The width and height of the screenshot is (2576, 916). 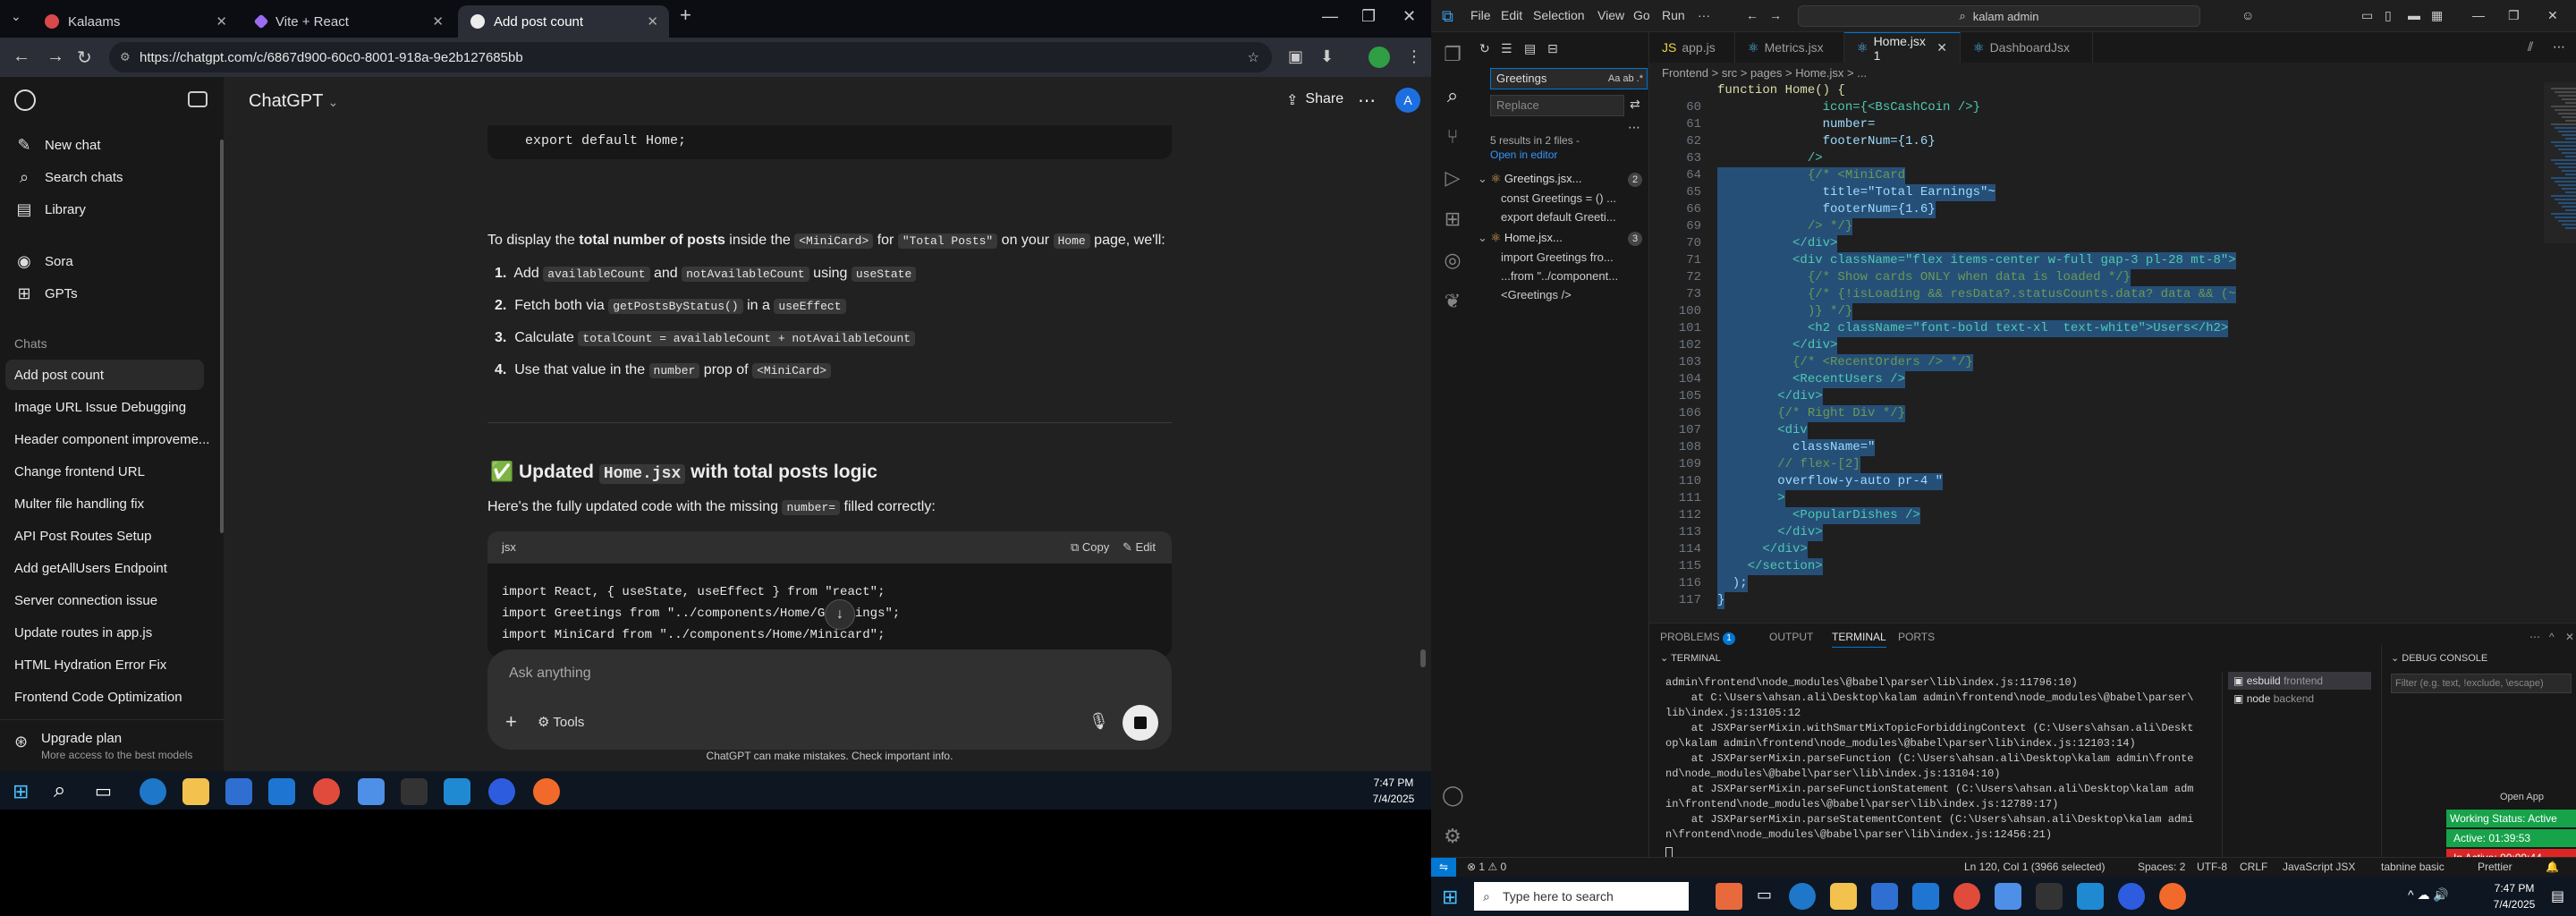 What do you see at coordinates (2414, 15) in the screenshot?
I see `toggle-panel-icon: ▬` at bounding box center [2414, 15].